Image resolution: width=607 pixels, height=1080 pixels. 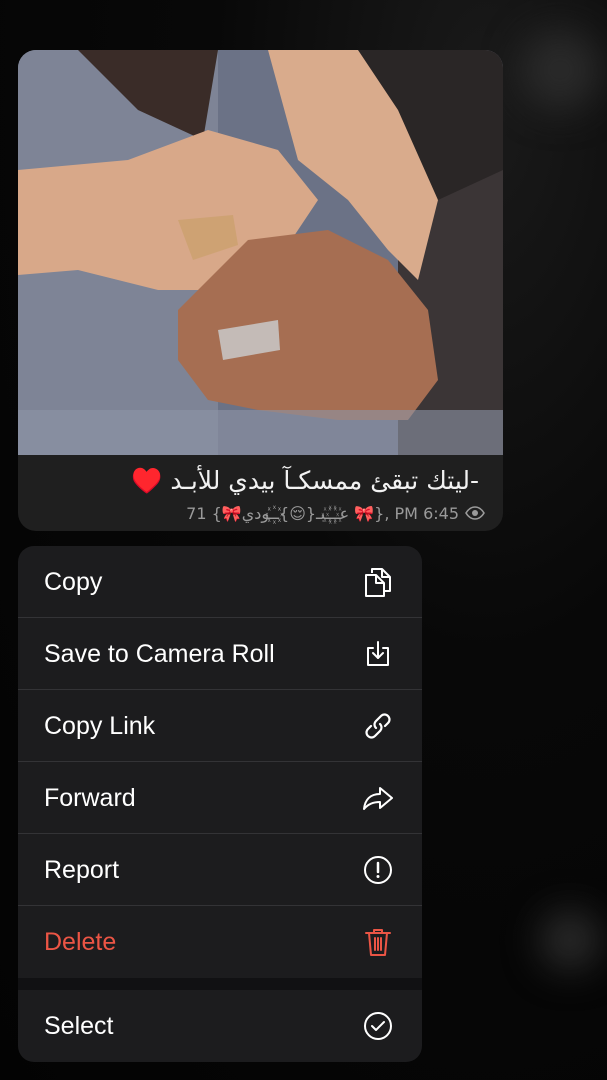 I want to click on check-circle-icon, so click(x=378, y=1026).